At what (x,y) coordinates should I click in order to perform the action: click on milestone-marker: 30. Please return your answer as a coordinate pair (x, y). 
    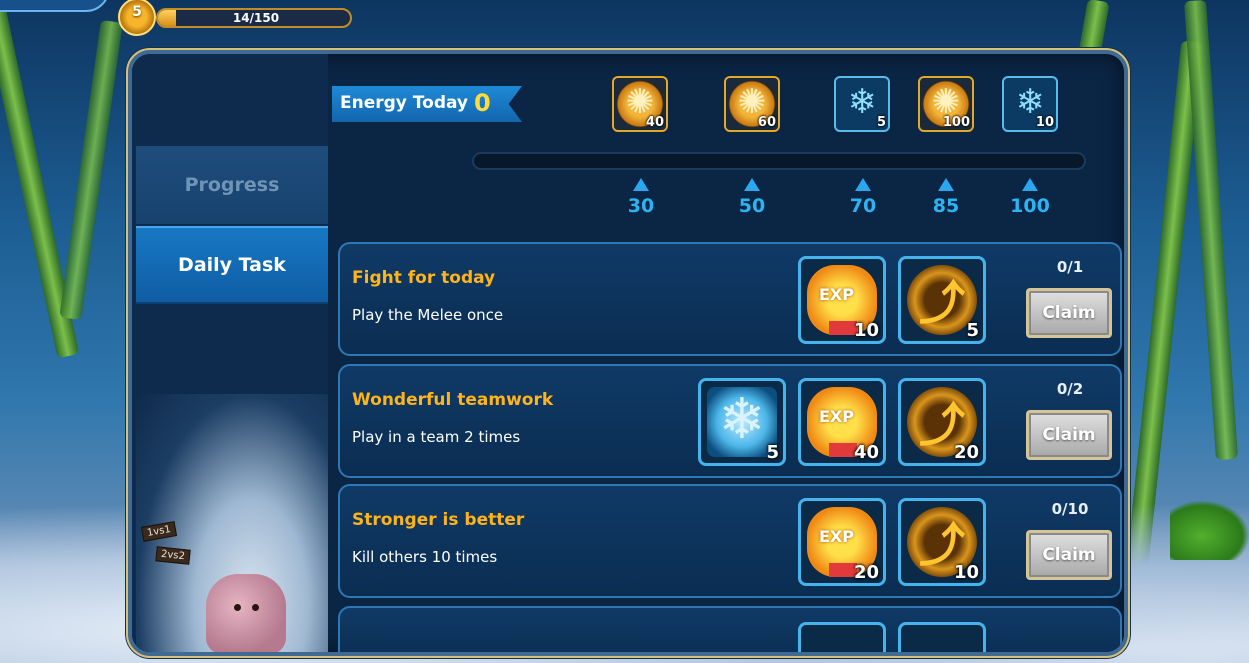
    Looking at the image, I should click on (641, 197).